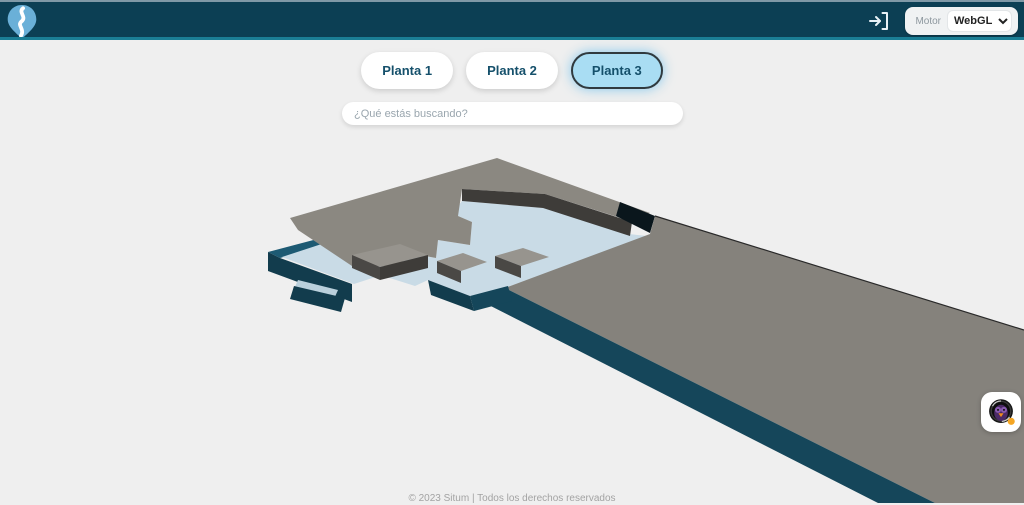  I want to click on winding-road-glyph, so click(22, 22).